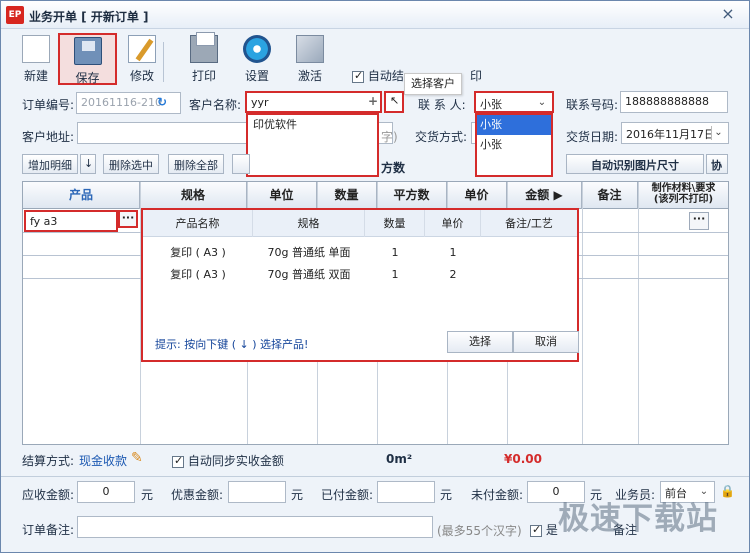 The height and width of the screenshot is (553, 750). I want to click on address-label: 客户地址:, so click(48, 137).